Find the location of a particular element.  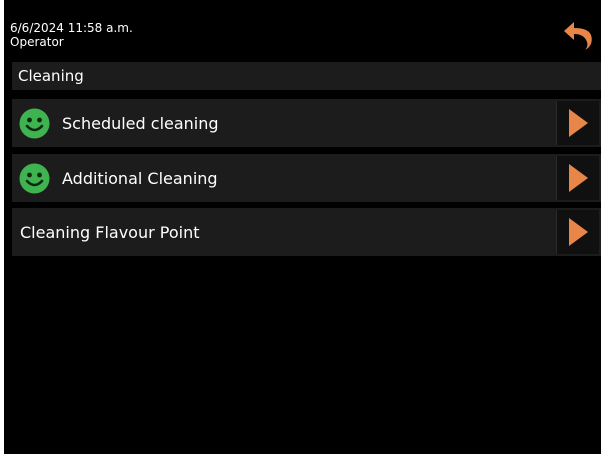

section-title: Cleaning is located at coordinates (51, 76).